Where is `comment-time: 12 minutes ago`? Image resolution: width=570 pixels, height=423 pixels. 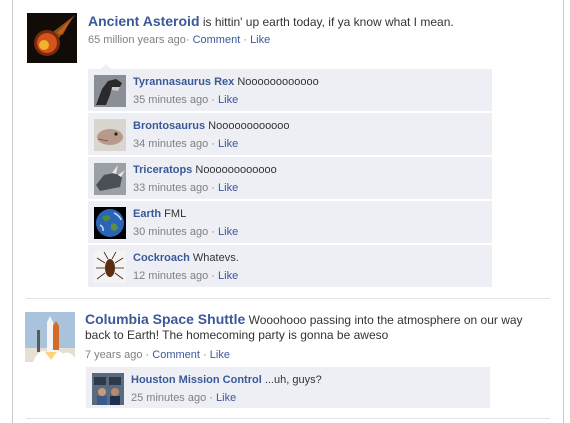
comment-time: 12 minutes ago is located at coordinates (171, 276).